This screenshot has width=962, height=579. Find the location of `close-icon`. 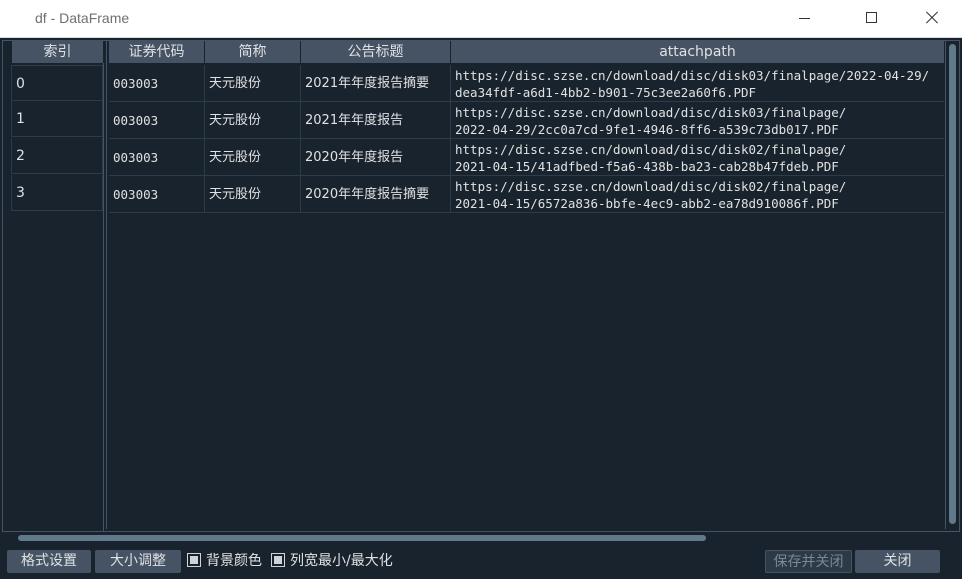

close-icon is located at coordinates (931, 18).